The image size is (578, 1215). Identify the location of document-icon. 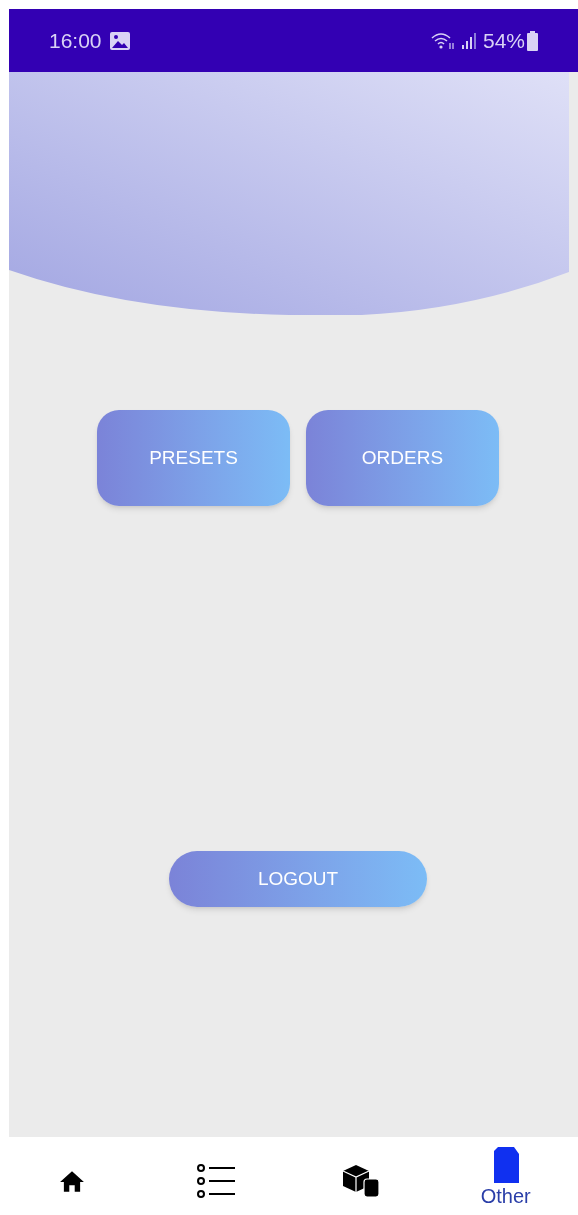
(505, 1165).